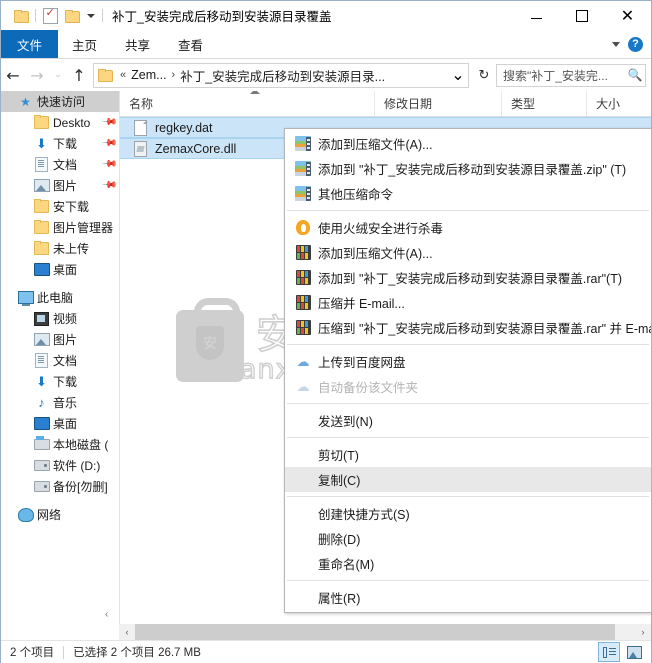  Describe the element at coordinates (60, 185) in the screenshot. I see `sidebar-item-4: 图片 📌` at that location.